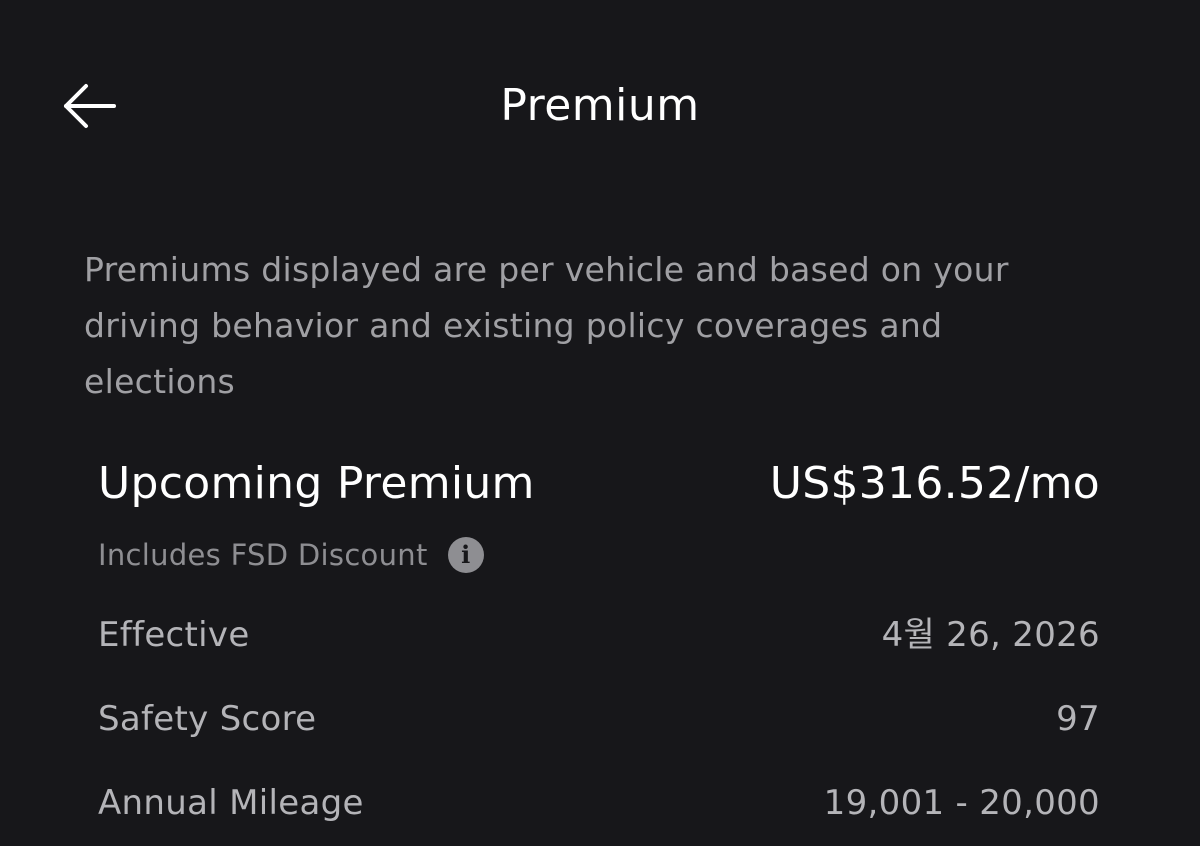 The height and width of the screenshot is (846, 1200). What do you see at coordinates (599, 719) in the screenshot?
I see `safety-score-row: Safety Score 97` at bounding box center [599, 719].